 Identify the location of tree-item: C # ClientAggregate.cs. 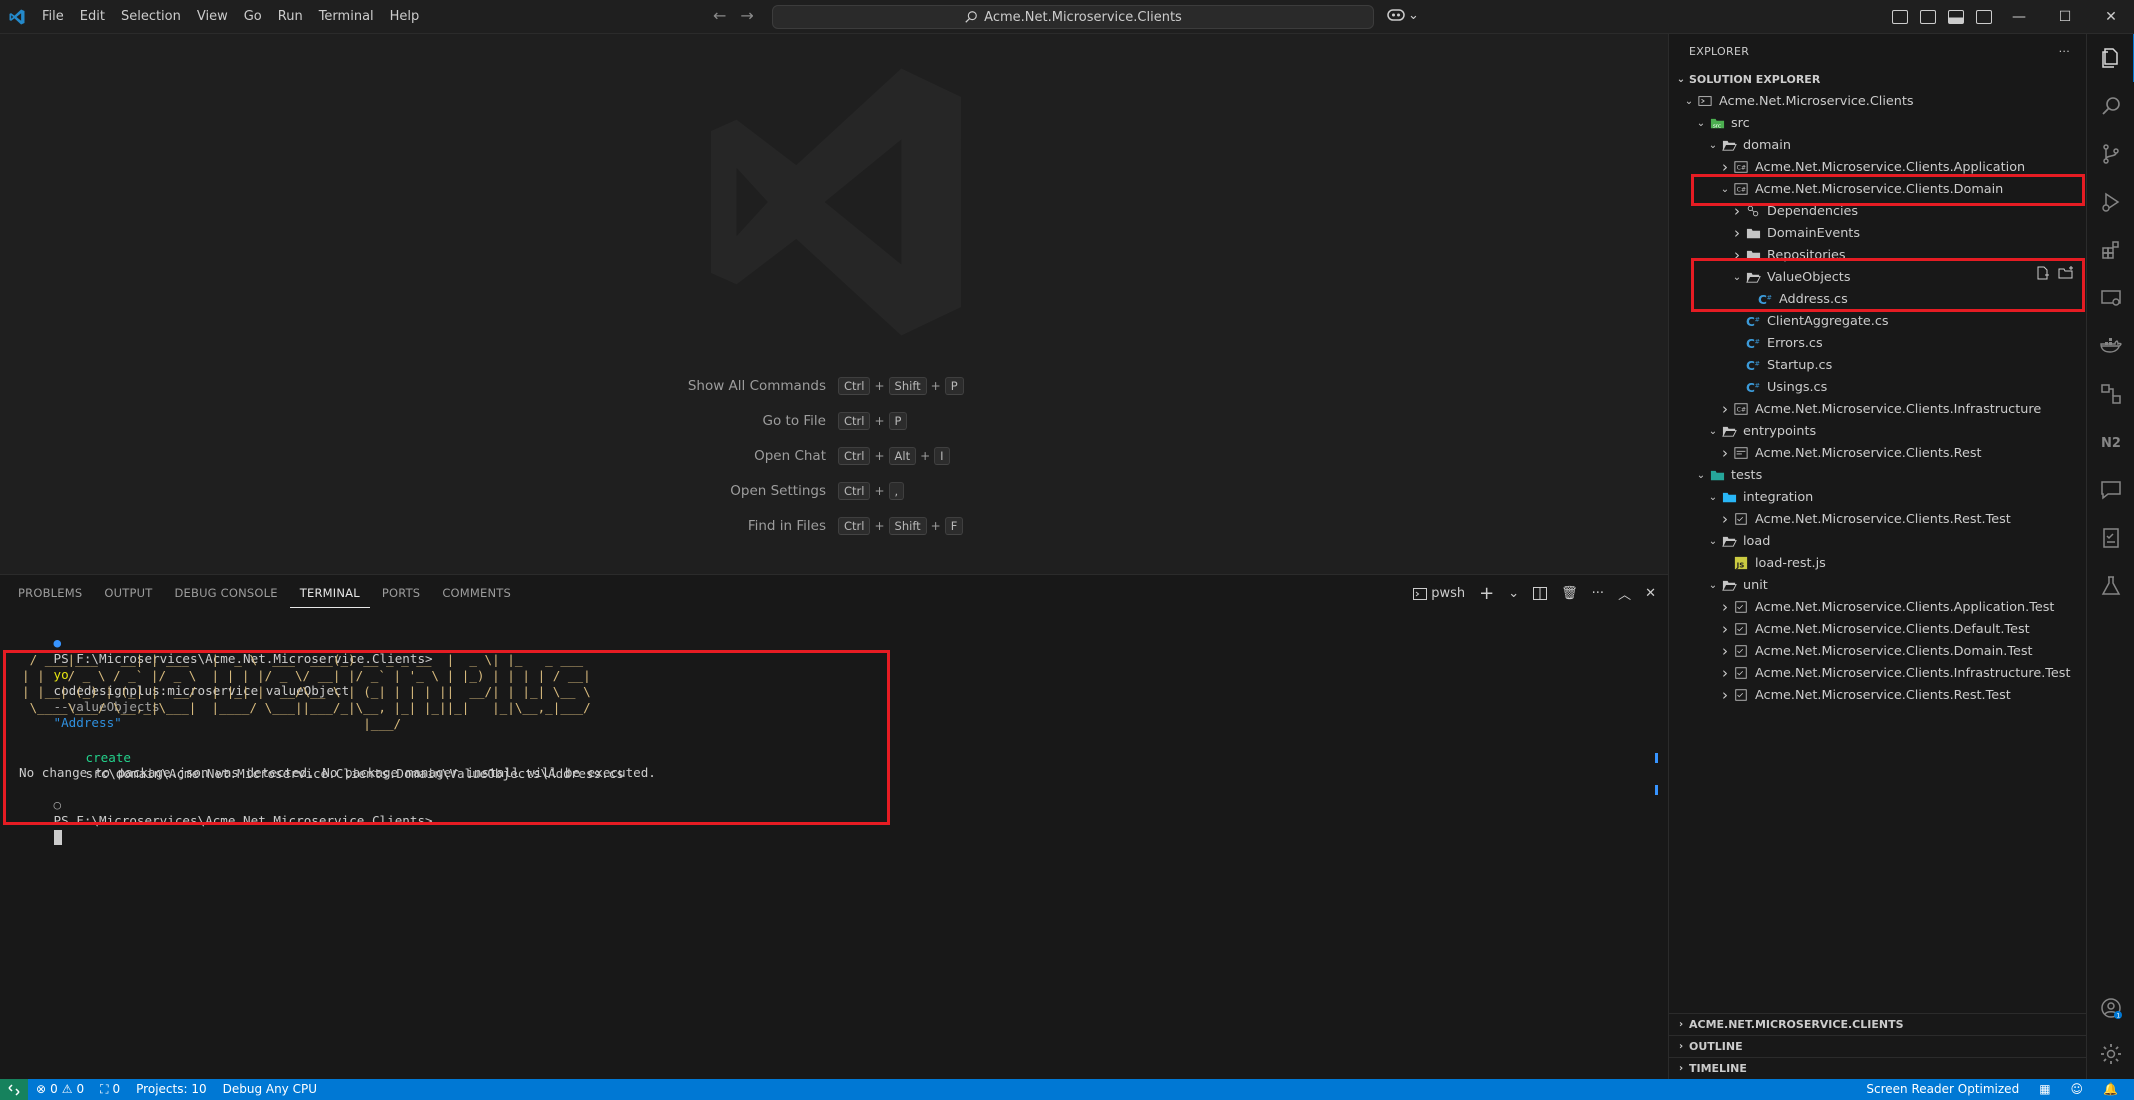
(1809, 321).